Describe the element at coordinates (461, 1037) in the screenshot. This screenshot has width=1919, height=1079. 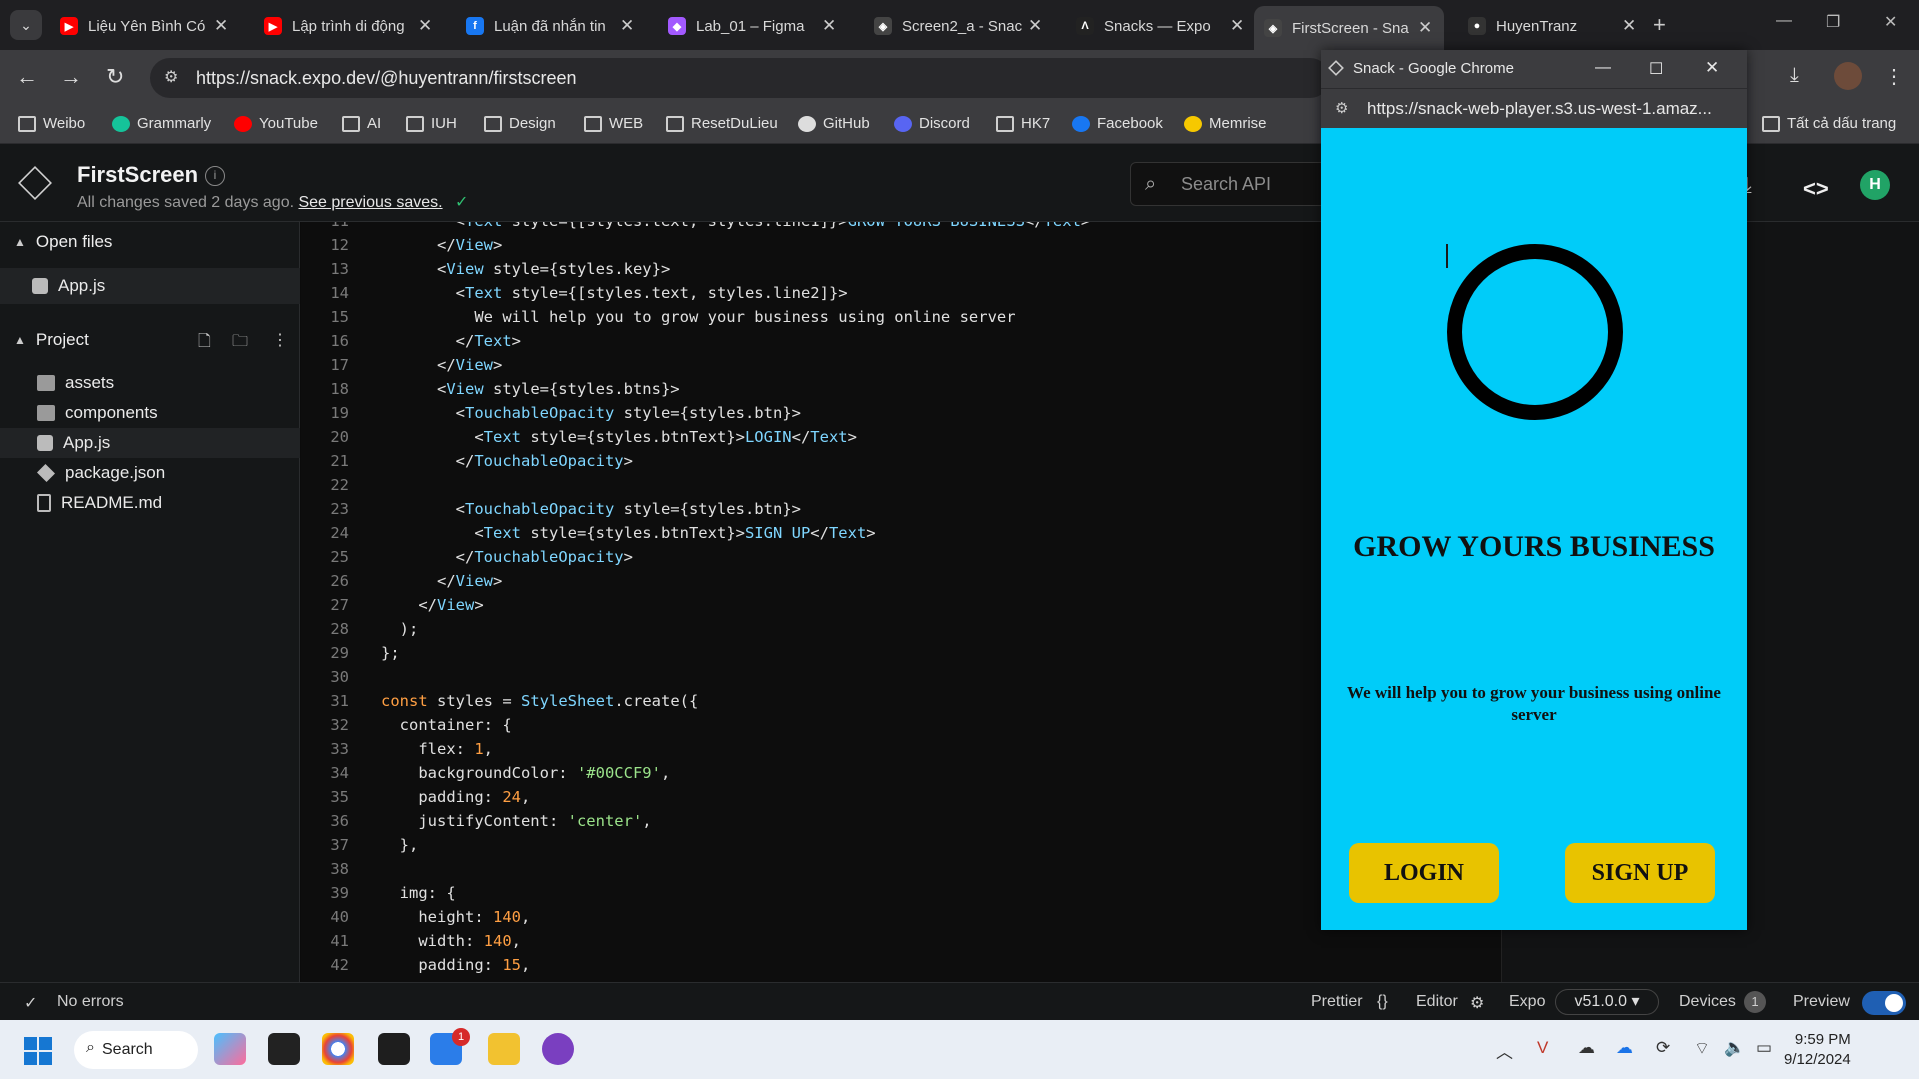
I see `zalo-badge: 1` at that location.